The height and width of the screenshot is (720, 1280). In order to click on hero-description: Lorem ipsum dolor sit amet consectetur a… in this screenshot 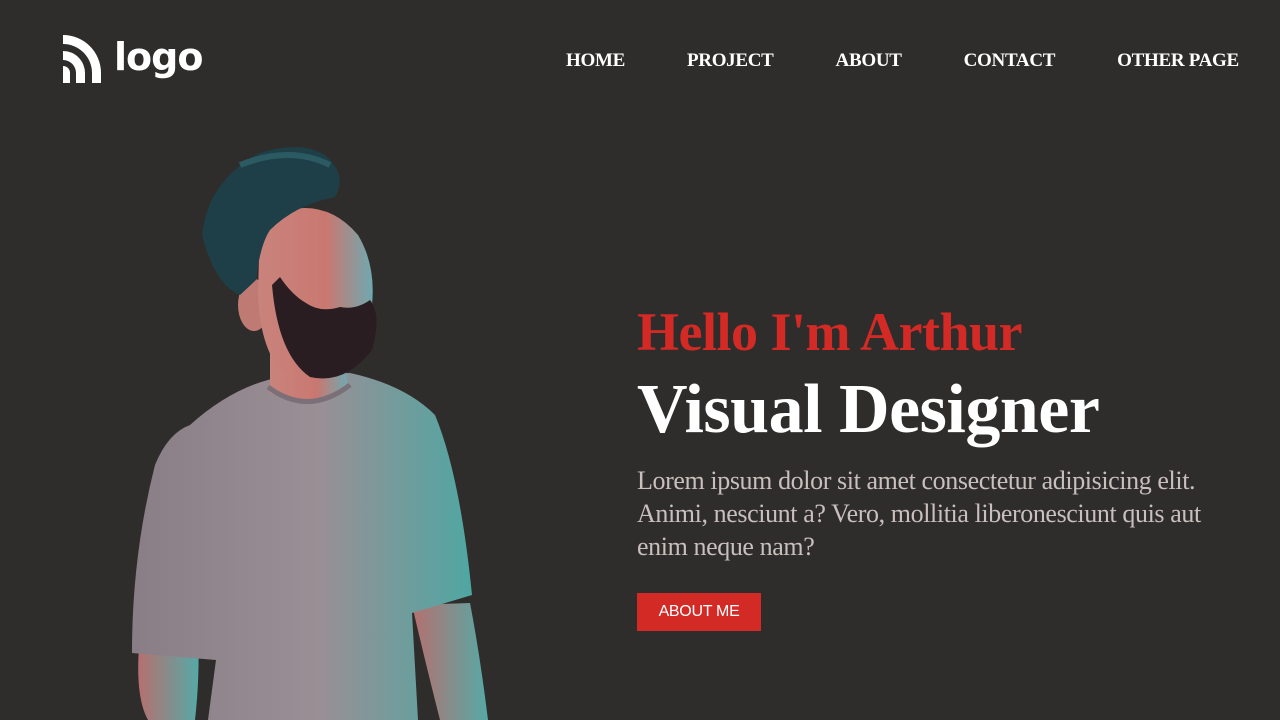, I will do `click(919, 513)`.